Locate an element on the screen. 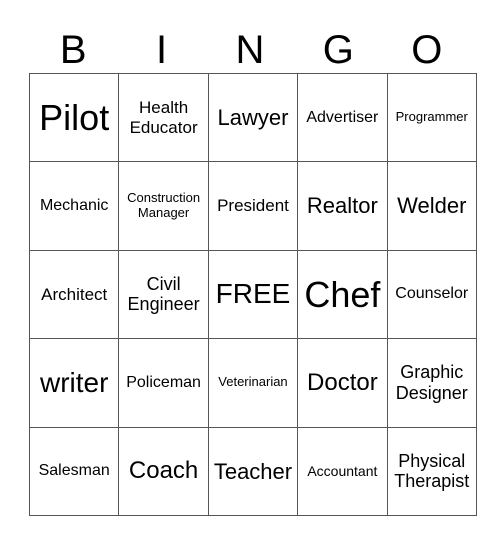 The width and height of the screenshot is (500, 544). bingo-cell: Teacher is located at coordinates (253, 471).